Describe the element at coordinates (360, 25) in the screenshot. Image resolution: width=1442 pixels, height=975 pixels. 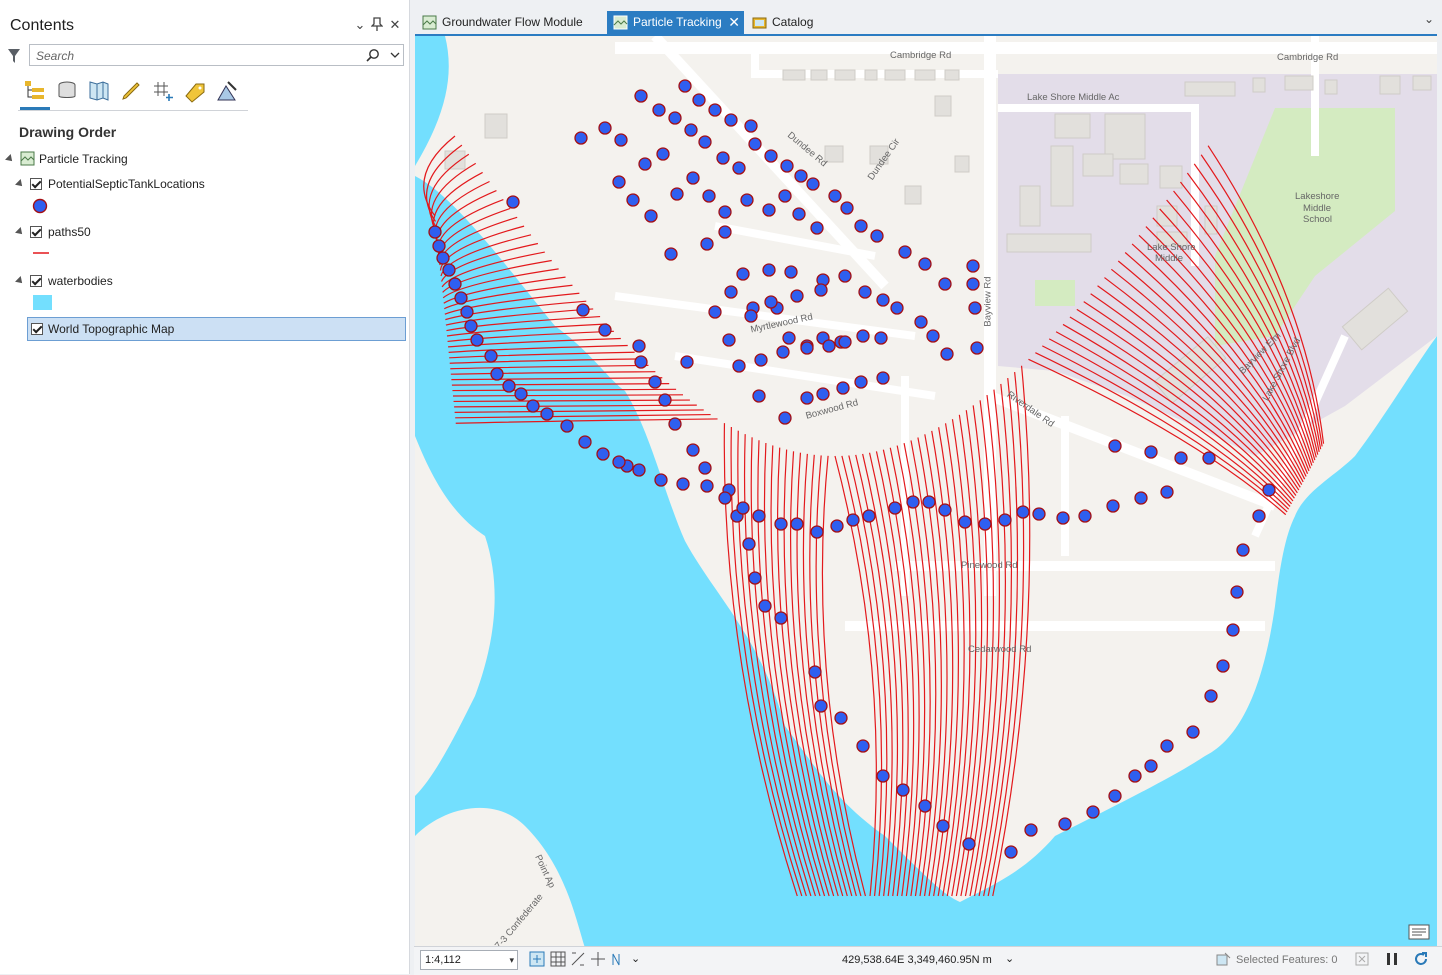
I see `pane-options-chevron-icon: ⌄` at that location.